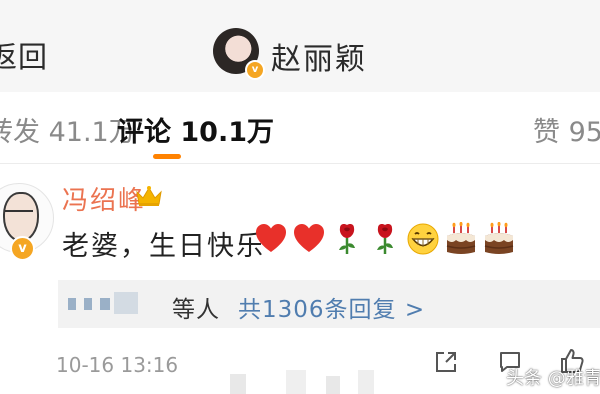 Image resolution: width=600 pixels, height=394 pixels. I want to click on share-icon, so click(446, 362).